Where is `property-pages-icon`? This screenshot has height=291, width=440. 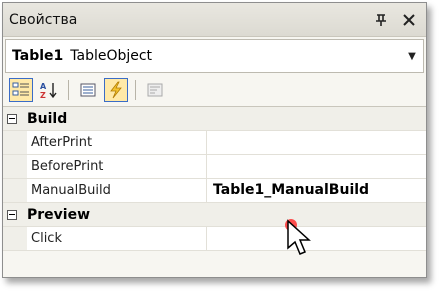
property-pages-icon is located at coordinates (155, 89).